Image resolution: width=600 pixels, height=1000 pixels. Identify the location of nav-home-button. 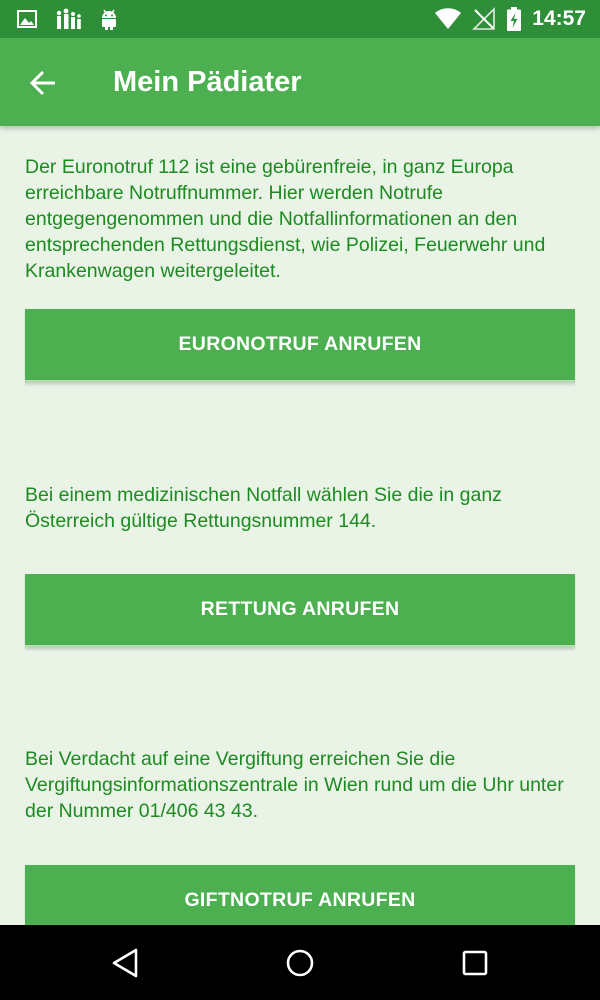
(300, 963).